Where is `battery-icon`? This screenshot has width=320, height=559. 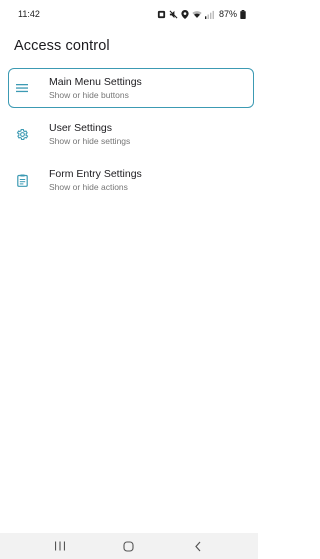
battery-icon is located at coordinates (243, 14).